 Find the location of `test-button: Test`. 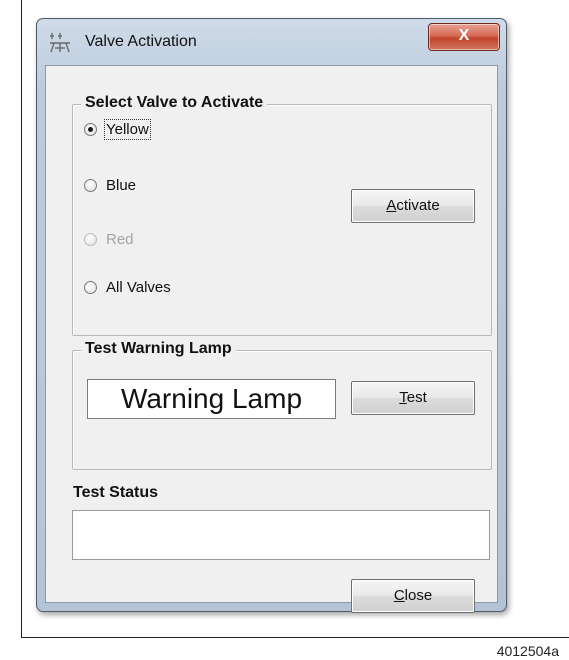

test-button: Test is located at coordinates (413, 398).